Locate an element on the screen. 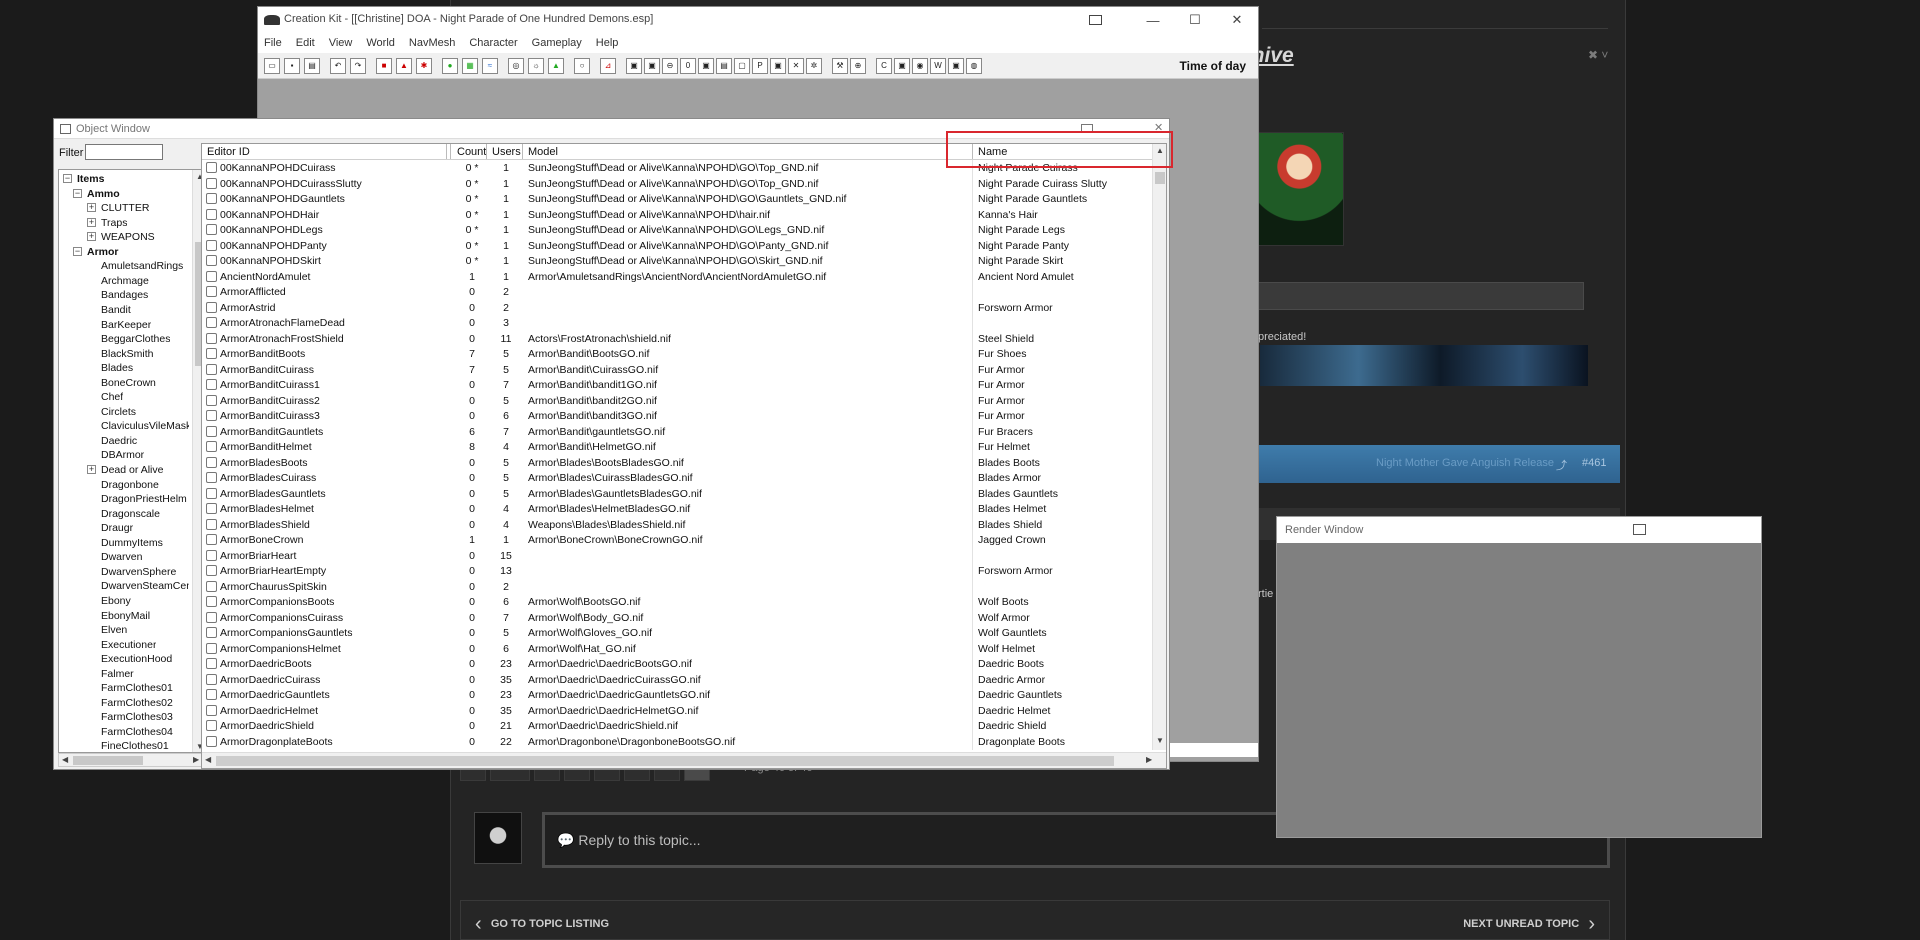 The image size is (1920, 940). close-button: ✕ is located at coordinates (1237, 20).